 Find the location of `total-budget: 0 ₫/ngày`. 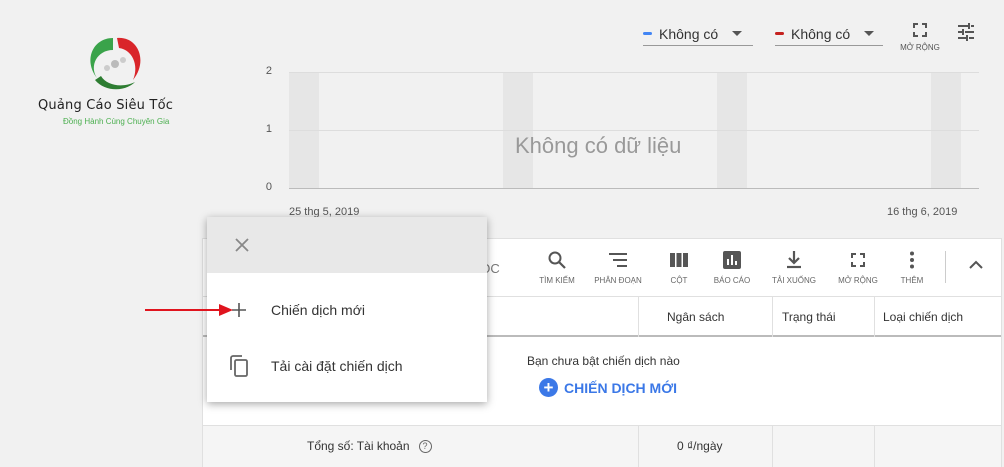

total-budget: 0 ₫/ngày is located at coordinates (700, 446).